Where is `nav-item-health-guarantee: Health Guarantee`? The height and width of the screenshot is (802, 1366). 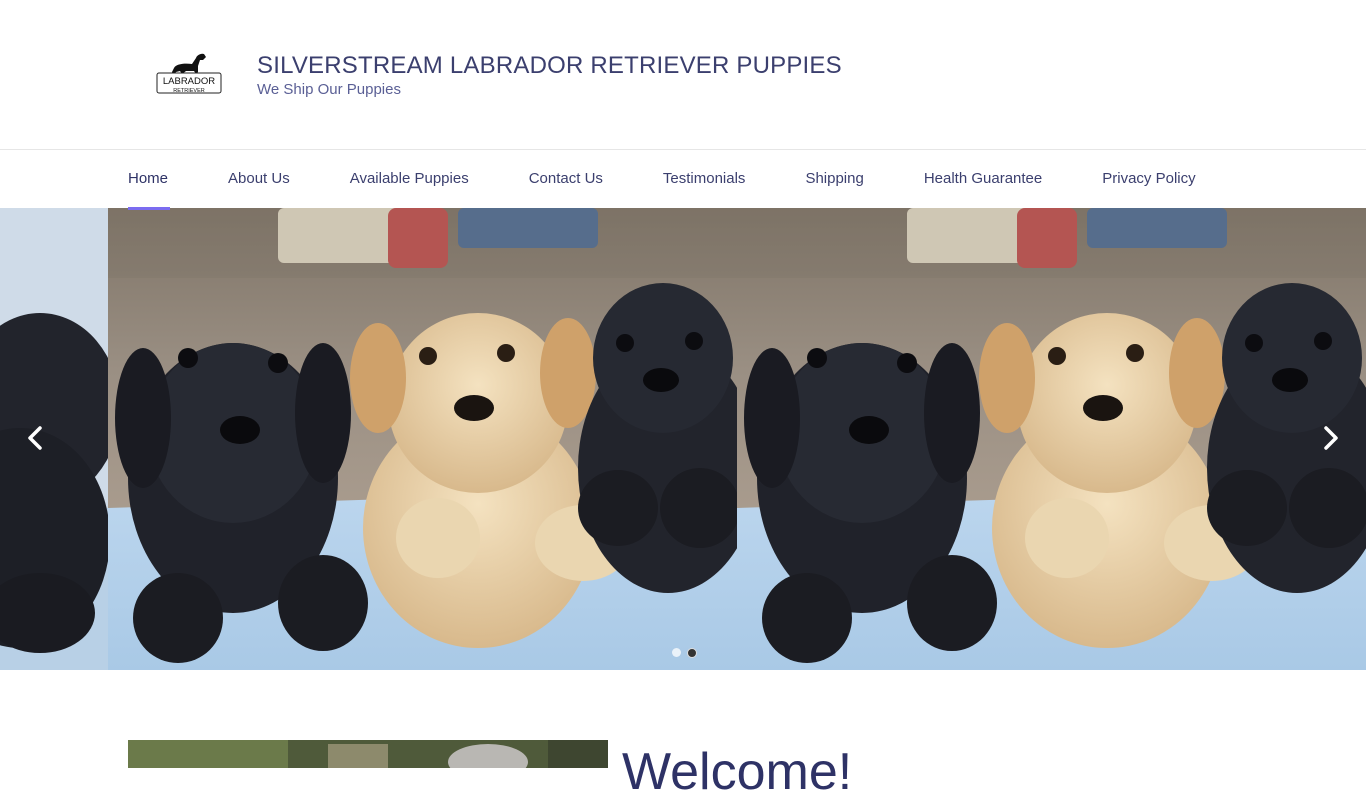
nav-item-health-guarantee: Health Guarantee is located at coordinates (983, 179).